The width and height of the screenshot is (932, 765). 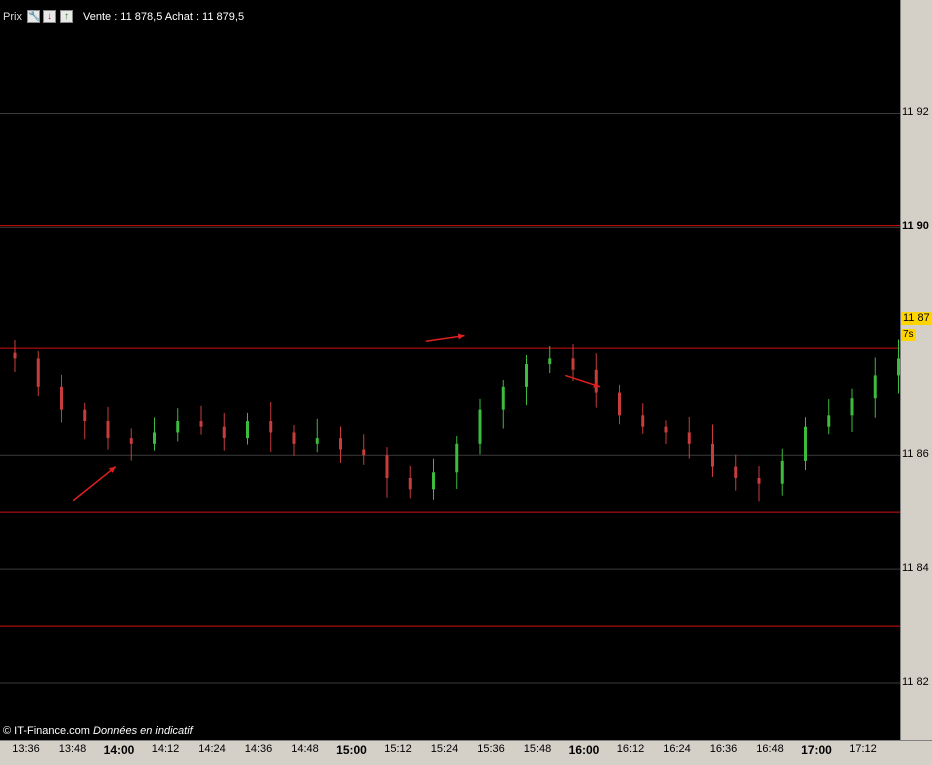 I want to click on x-tick-label: 13:48, so click(x=72, y=749).